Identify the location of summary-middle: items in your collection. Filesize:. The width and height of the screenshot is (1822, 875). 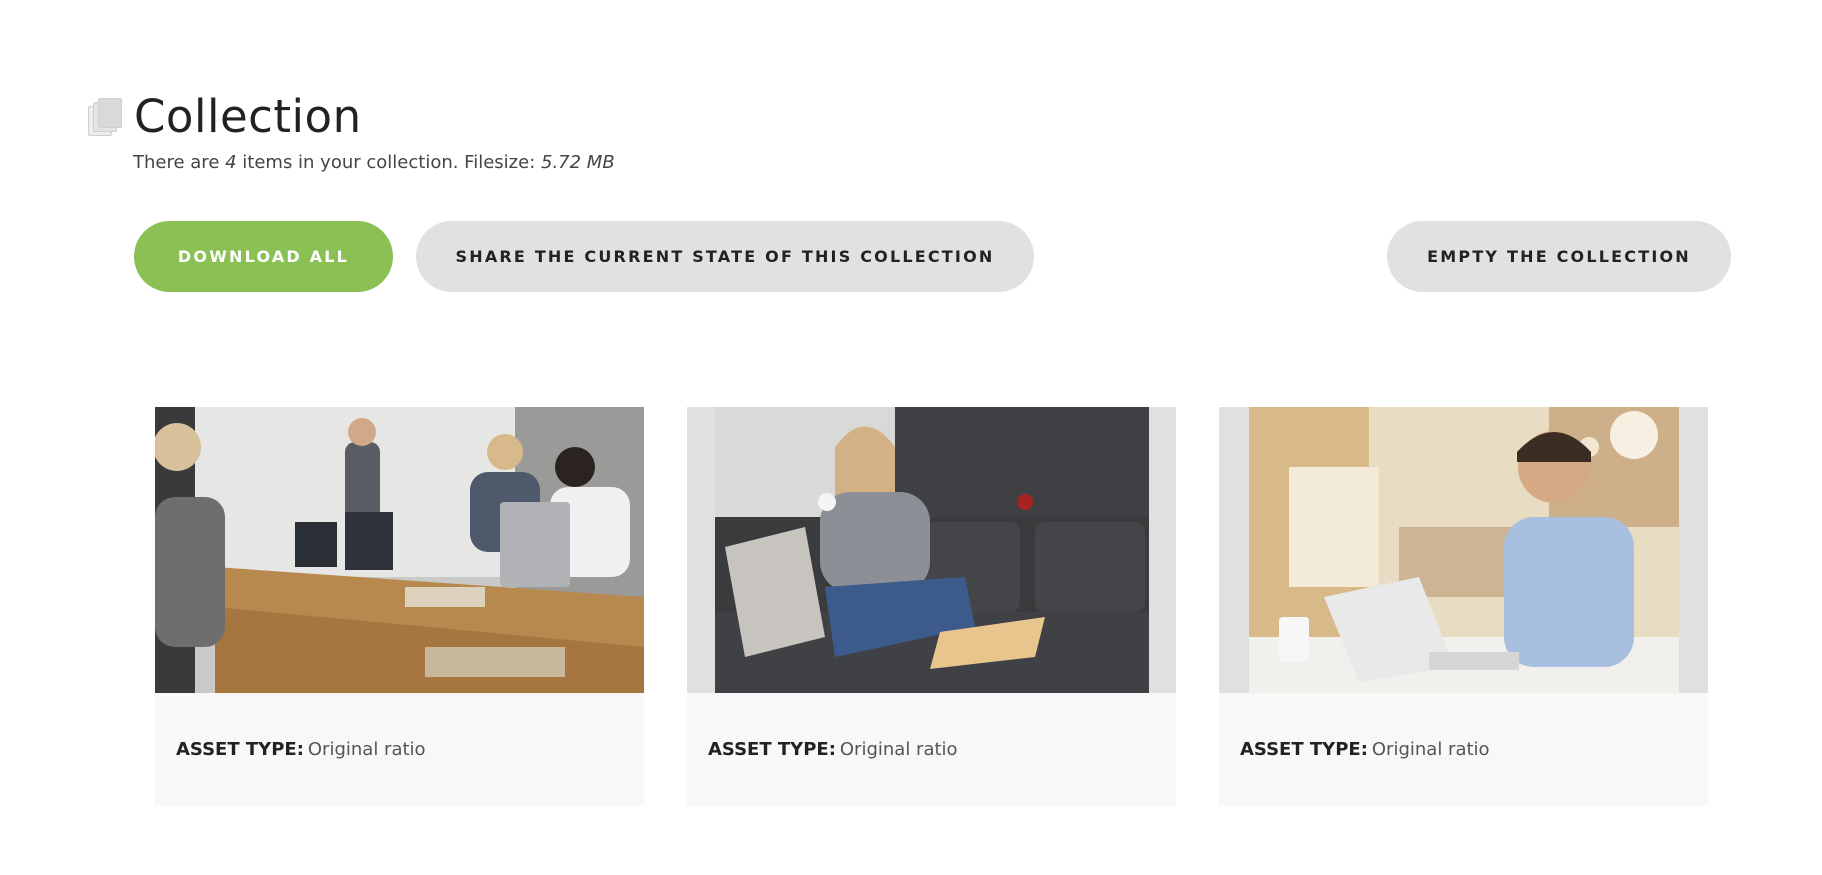
(388, 162).